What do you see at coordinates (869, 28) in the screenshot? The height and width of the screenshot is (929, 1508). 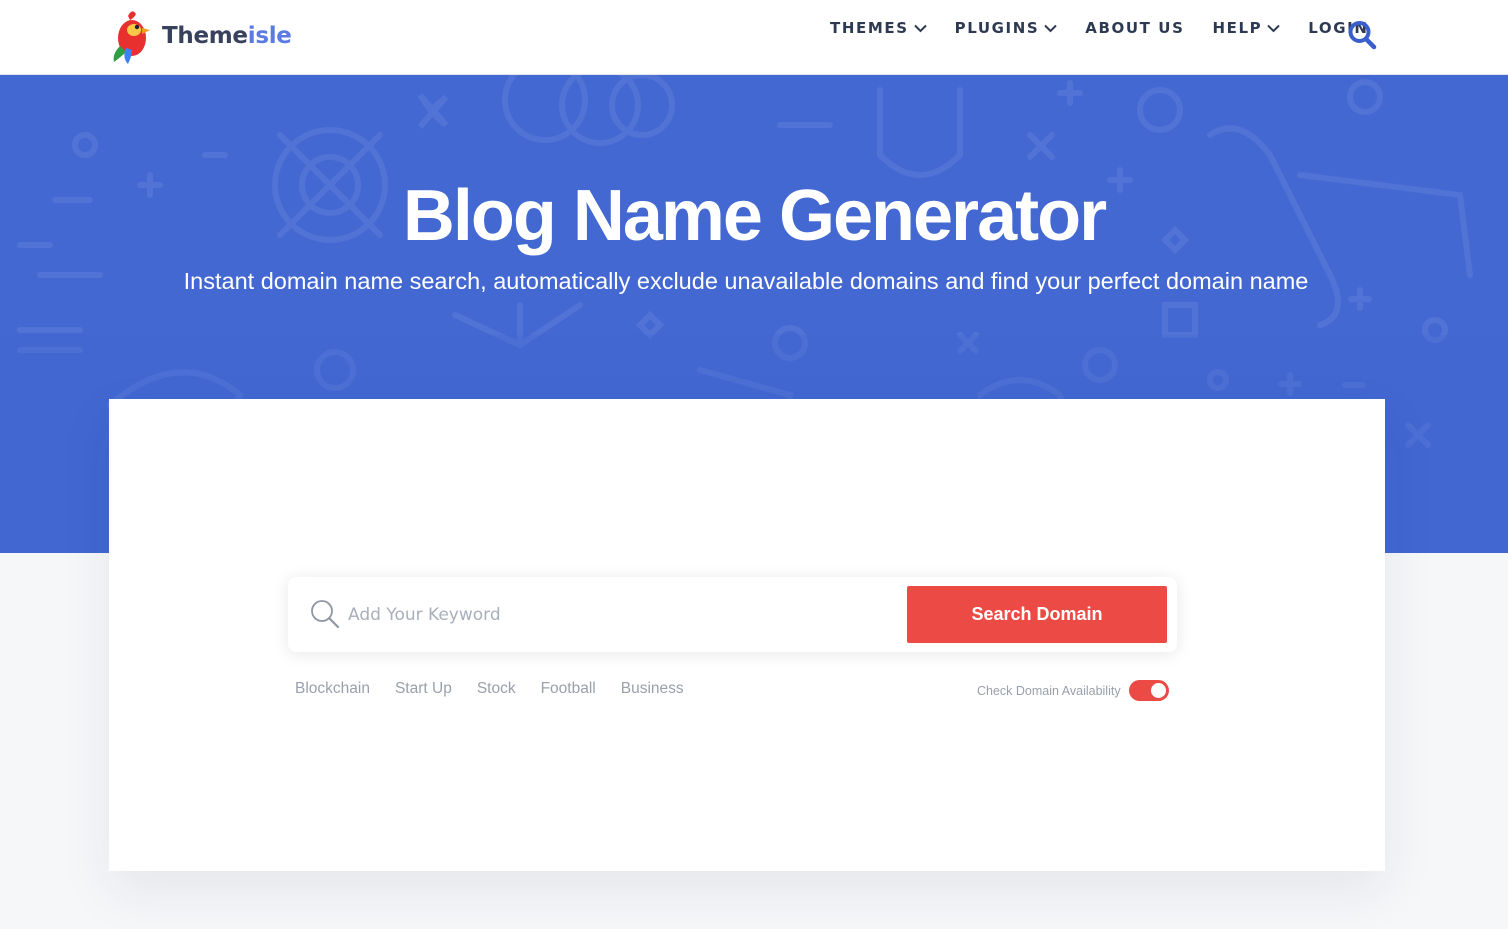 I see `nav-item-label: THEMES` at bounding box center [869, 28].